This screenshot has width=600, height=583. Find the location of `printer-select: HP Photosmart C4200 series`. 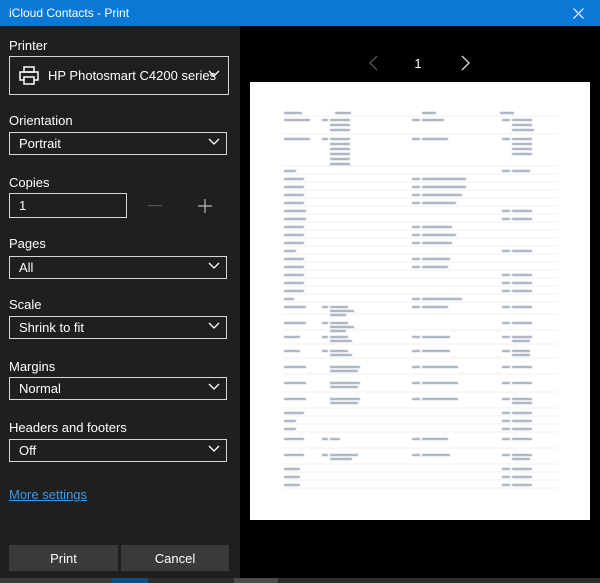

printer-select: HP Photosmart C4200 series is located at coordinates (119, 75).